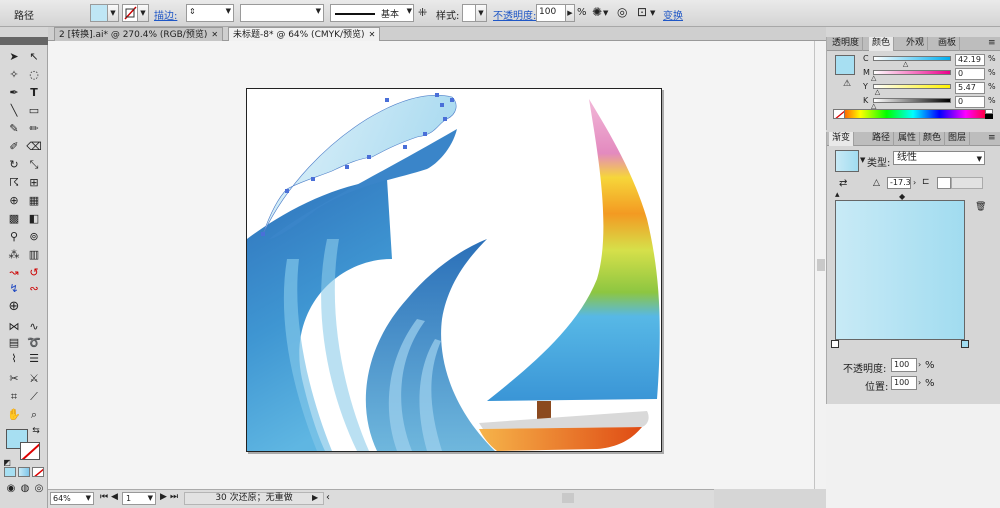  What do you see at coordinates (914, 182) in the screenshot?
I see `angle-dropdown-icon: ›` at bounding box center [914, 182].